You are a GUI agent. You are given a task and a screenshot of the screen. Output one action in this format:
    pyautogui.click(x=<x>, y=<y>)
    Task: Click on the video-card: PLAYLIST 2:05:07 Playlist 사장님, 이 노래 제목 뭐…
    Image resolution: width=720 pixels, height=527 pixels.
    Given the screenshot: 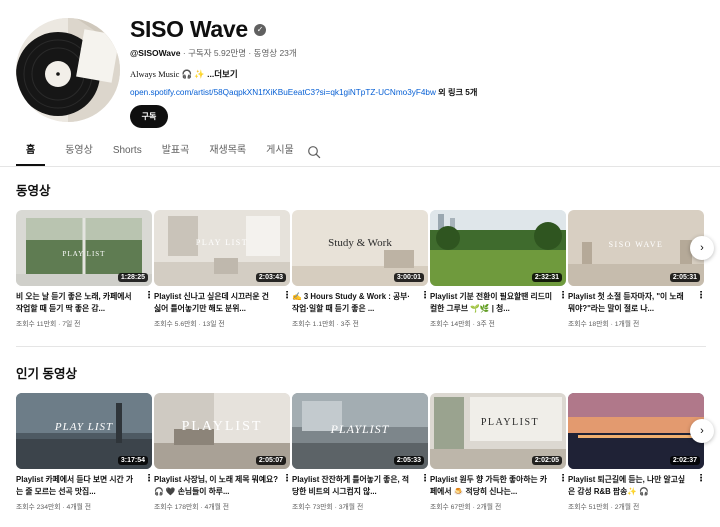 What is the action you would take?
    pyautogui.click(x=222, y=452)
    